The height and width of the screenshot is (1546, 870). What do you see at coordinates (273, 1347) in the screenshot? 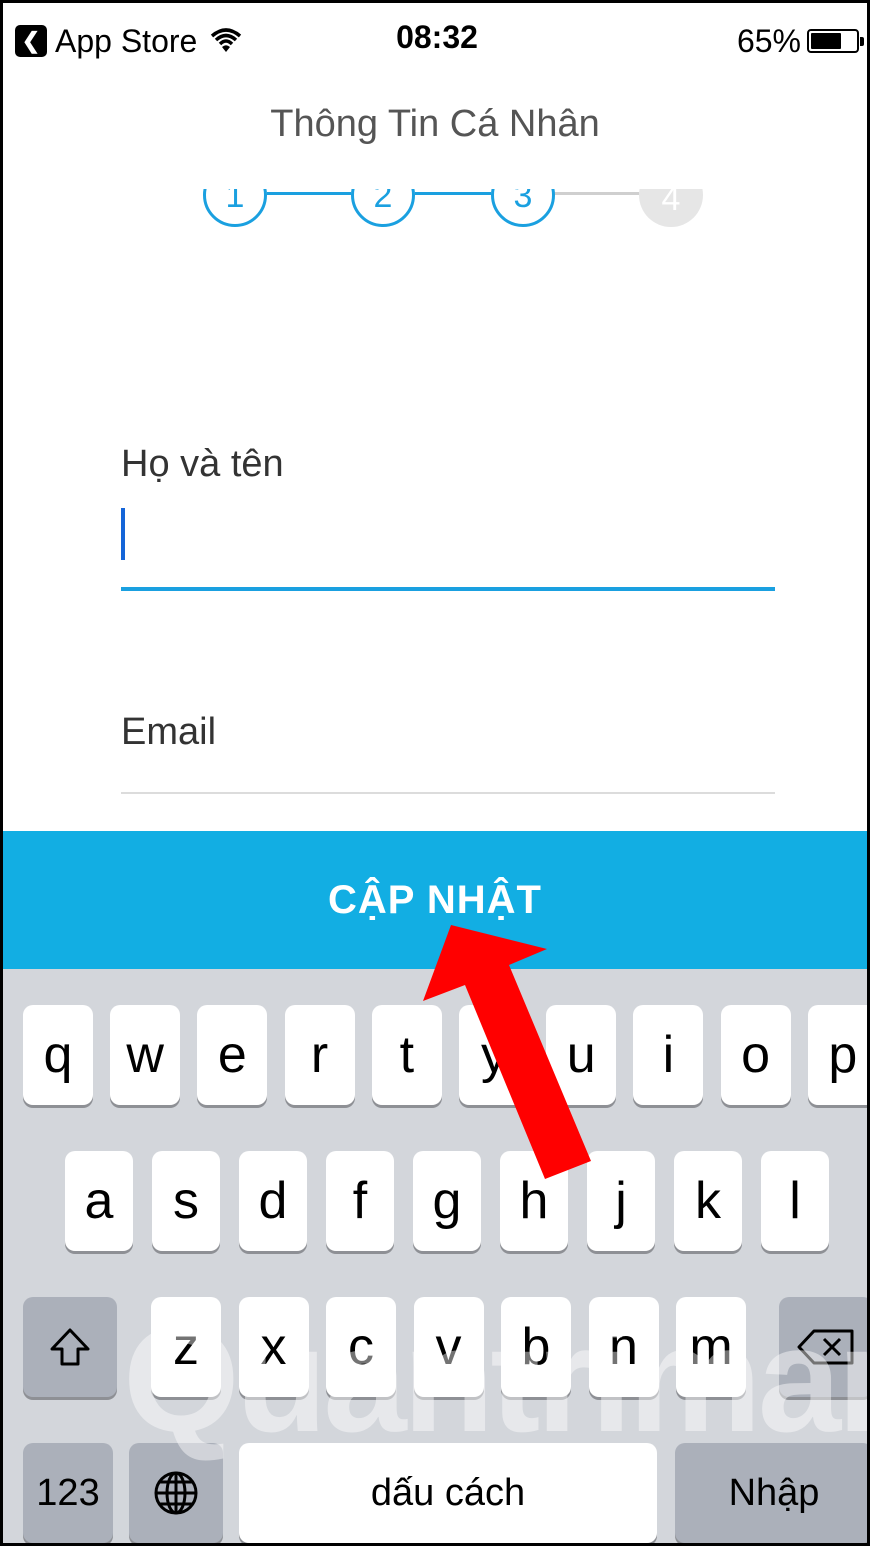
I see `key-x: x` at bounding box center [273, 1347].